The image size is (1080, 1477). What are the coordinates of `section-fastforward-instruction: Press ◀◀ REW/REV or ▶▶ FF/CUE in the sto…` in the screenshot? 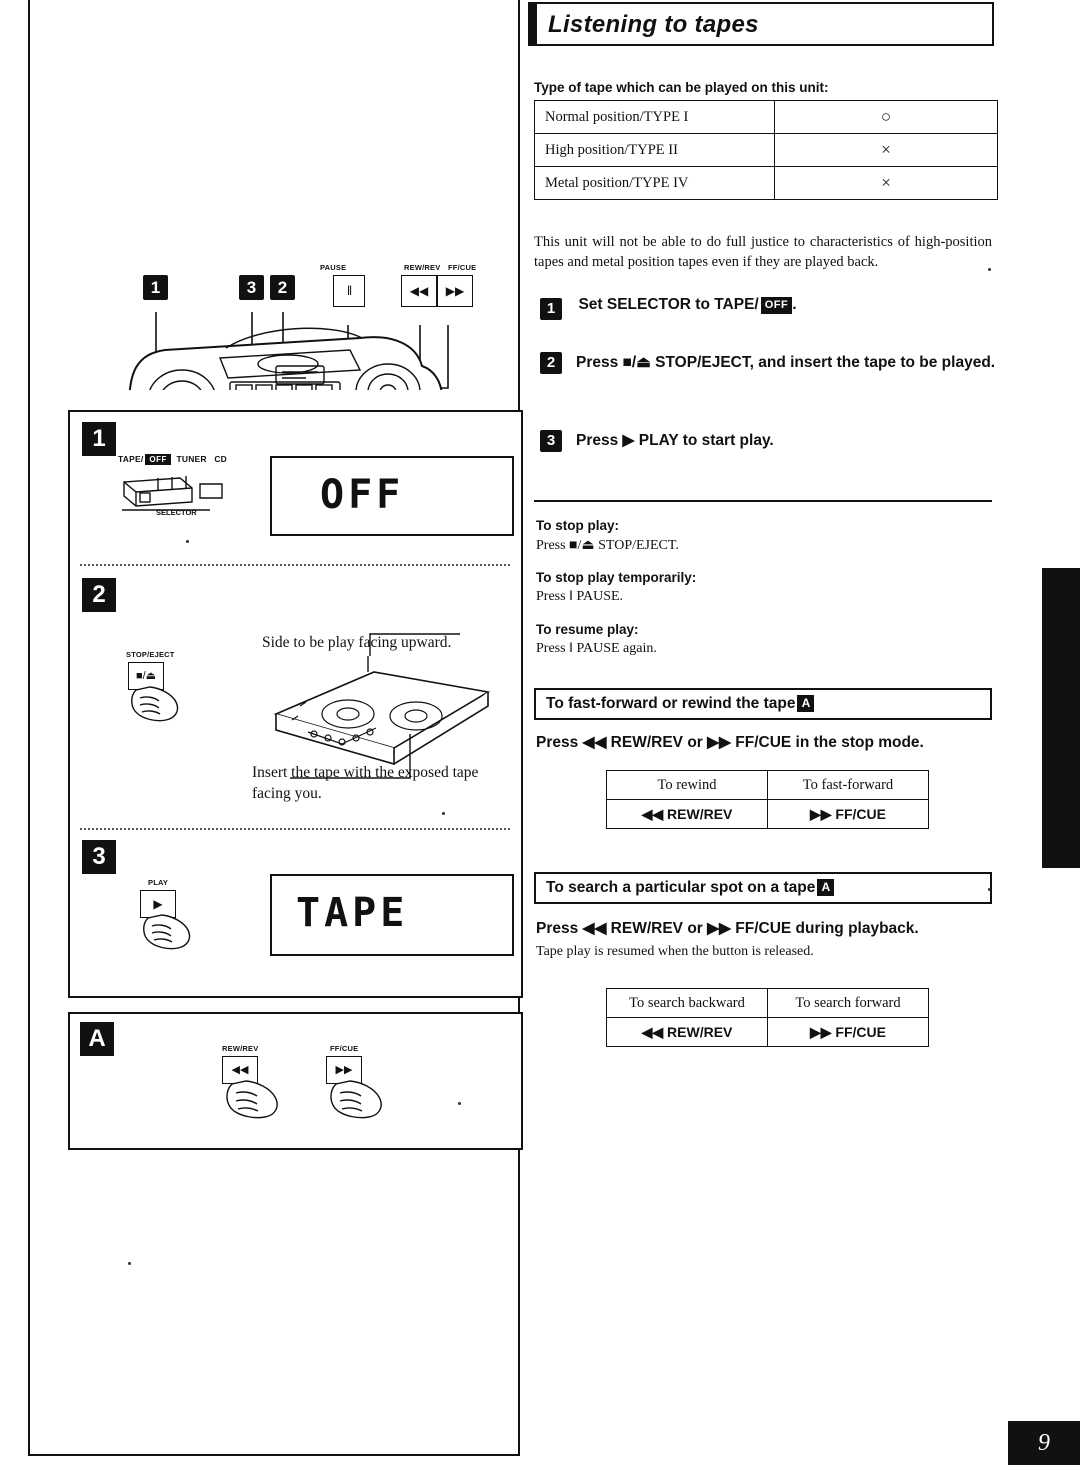 It's located at (730, 742).